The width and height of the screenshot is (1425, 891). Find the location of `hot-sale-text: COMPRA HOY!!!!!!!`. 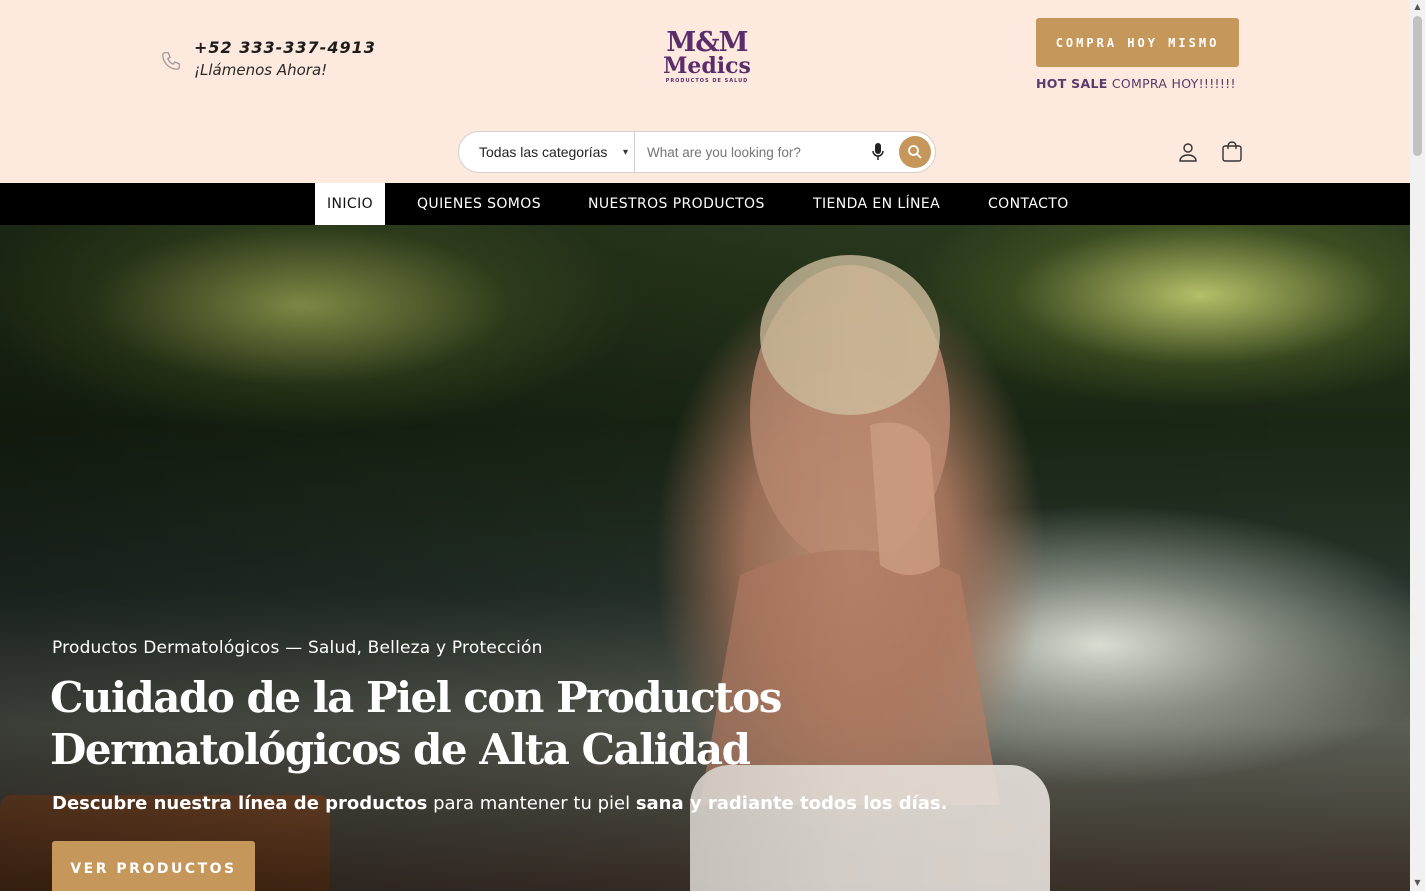

hot-sale-text: COMPRA HOY!!!!!!! is located at coordinates (1171, 83).